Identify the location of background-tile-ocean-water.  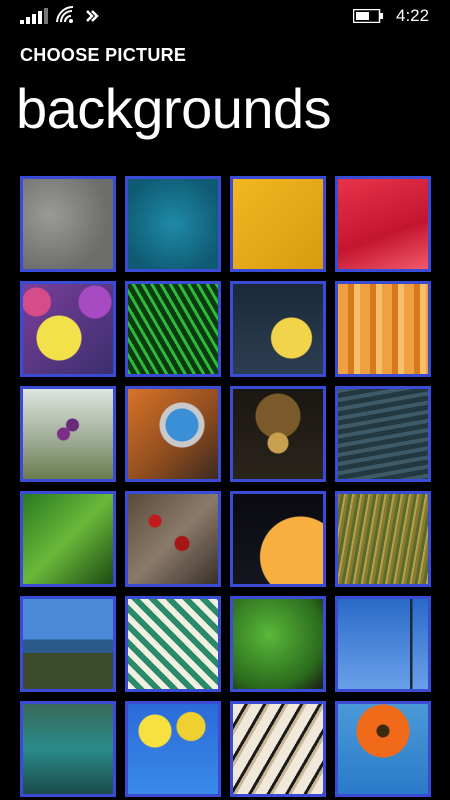
(383, 434).